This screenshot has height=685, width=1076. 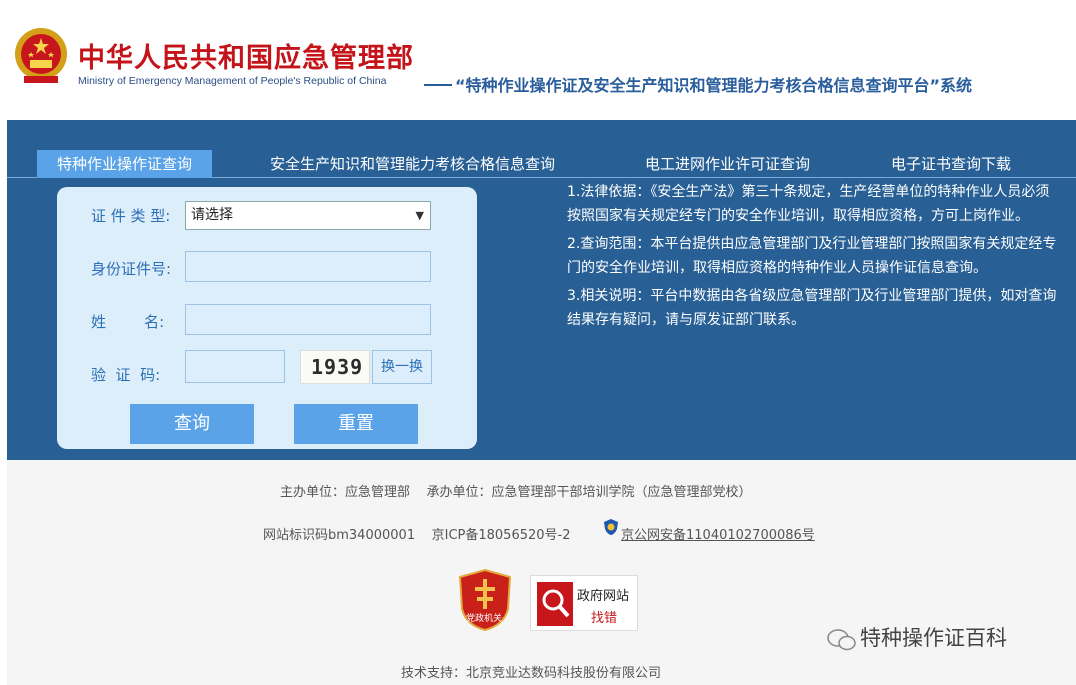 What do you see at coordinates (356, 424) in the screenshot?
I see `reset-button: 重置` at bounding box center [356, 424].